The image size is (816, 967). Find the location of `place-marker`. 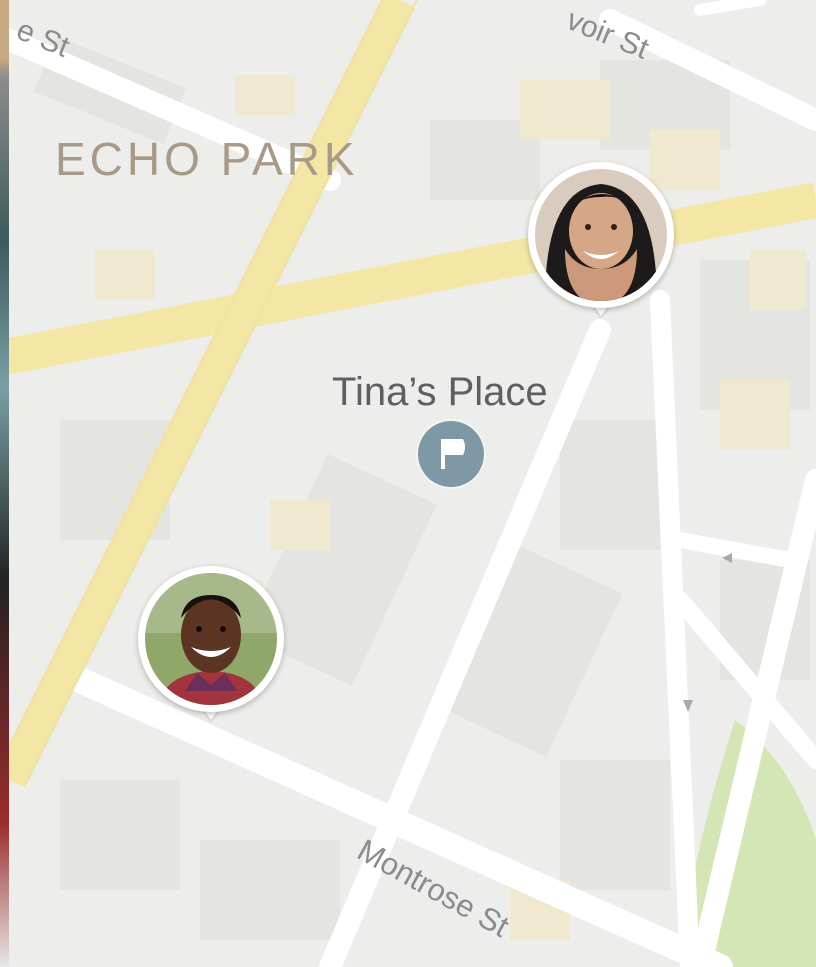

place-marker is located at coordinates (451, 454).